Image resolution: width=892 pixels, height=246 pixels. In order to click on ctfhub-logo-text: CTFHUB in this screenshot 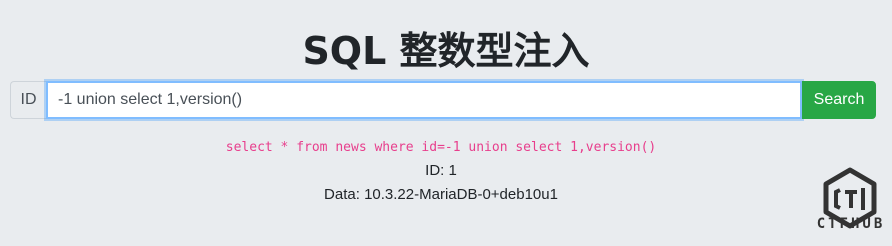, I will do `click(851, 224)`.